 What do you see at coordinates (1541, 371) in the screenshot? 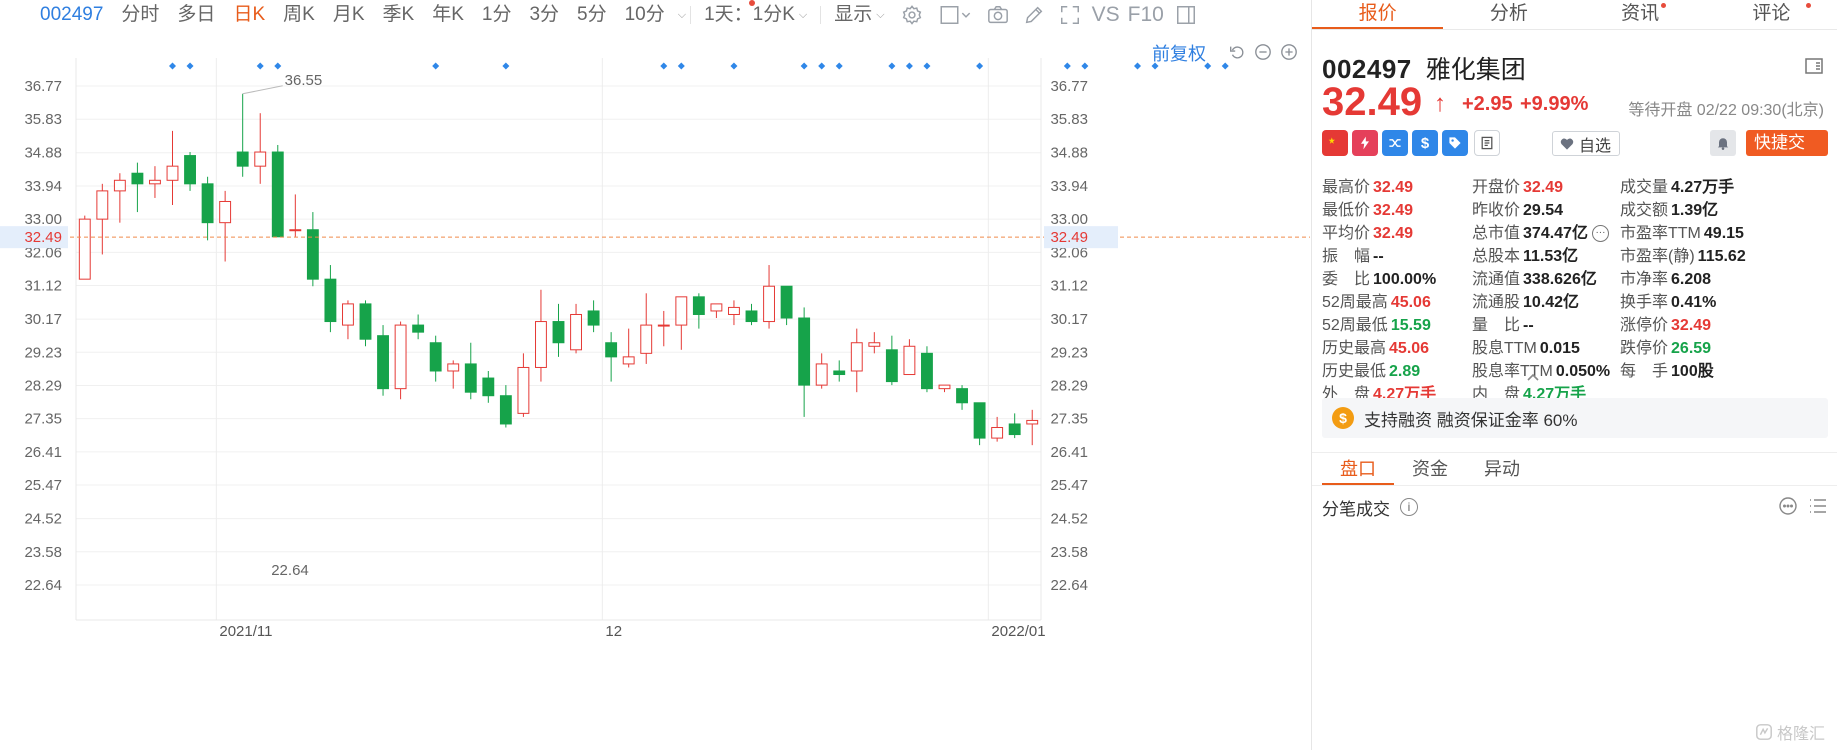
I see `stat-row: 股息率TTM 0.050%` at bounding box center [1541, 371].